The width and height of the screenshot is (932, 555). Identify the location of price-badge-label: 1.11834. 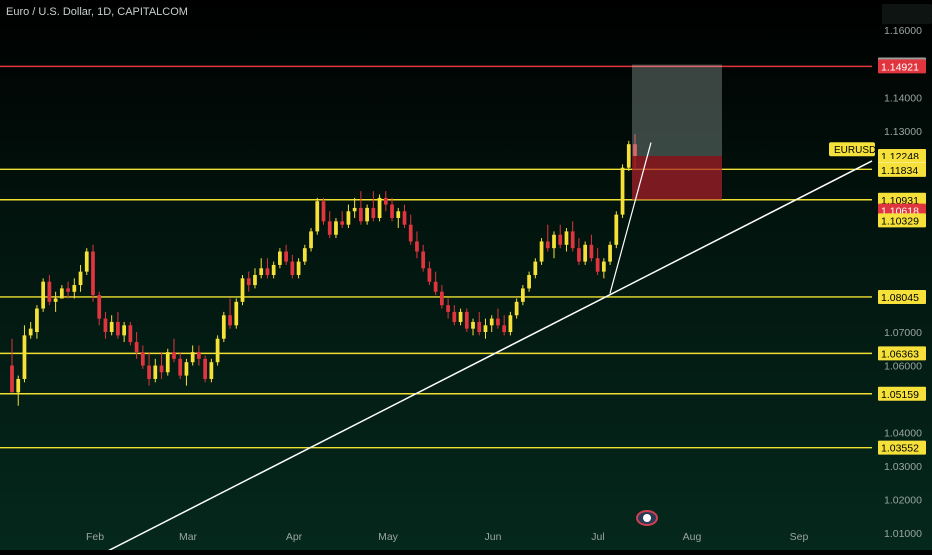
(899, 171).